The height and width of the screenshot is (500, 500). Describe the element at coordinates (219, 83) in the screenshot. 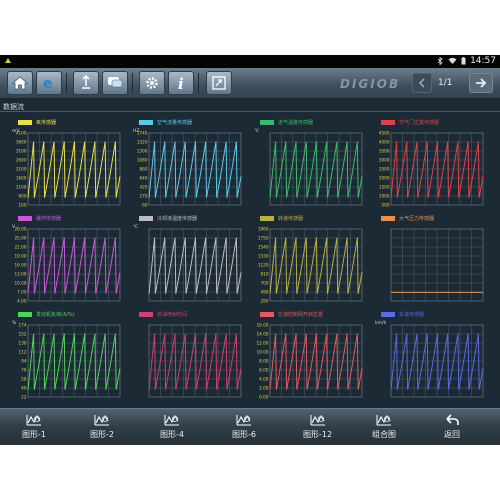

I see `exit-button` at that location.